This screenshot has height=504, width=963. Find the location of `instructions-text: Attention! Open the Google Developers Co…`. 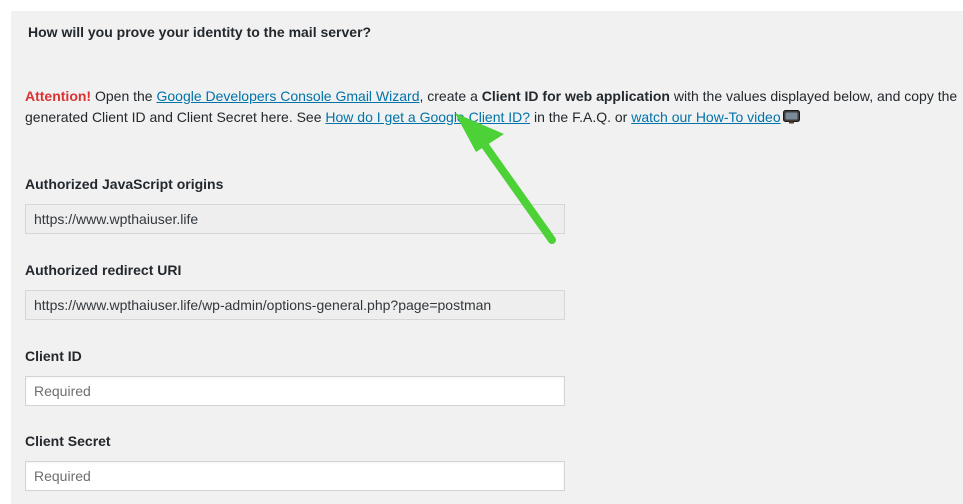

instructions-text: Attention! Open the Google Developers Co… is located at coordinates (492, 107).